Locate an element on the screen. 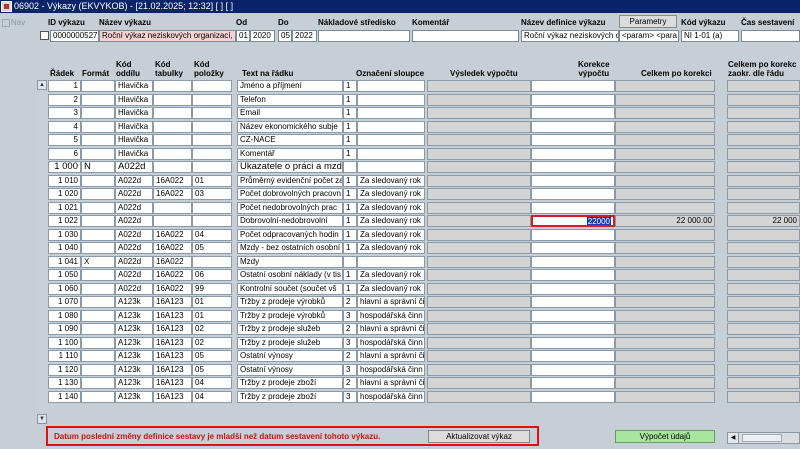 The height and width of the screenshot is (449, 800). cell-polozka: 03 is located at coordinates (212, 194).